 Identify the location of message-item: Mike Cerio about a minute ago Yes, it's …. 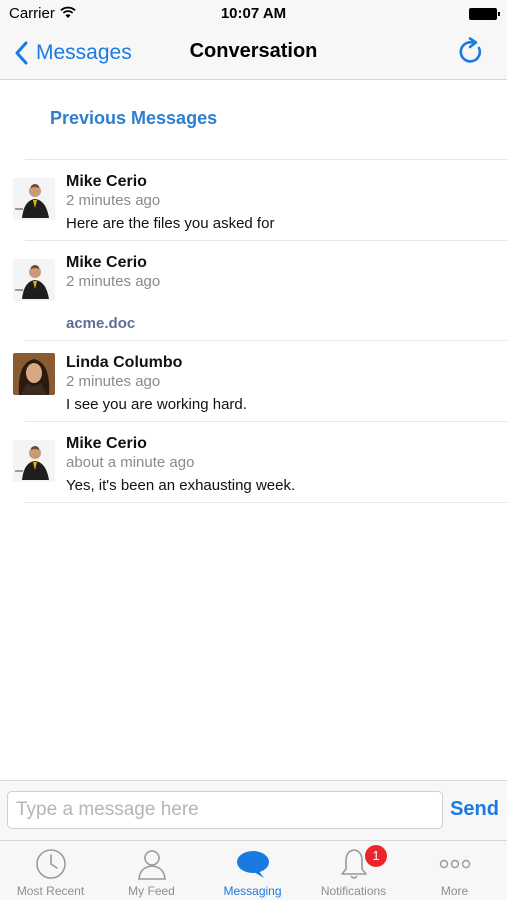
(253, 462).